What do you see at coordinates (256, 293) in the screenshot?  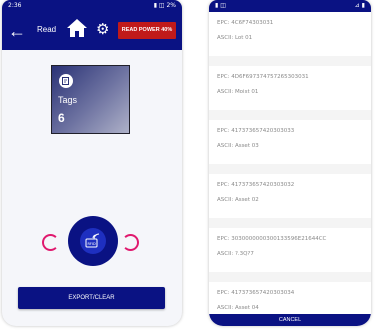 I see `epc-value: EPC: 417373657420303034` at bounding box center [256, 293].